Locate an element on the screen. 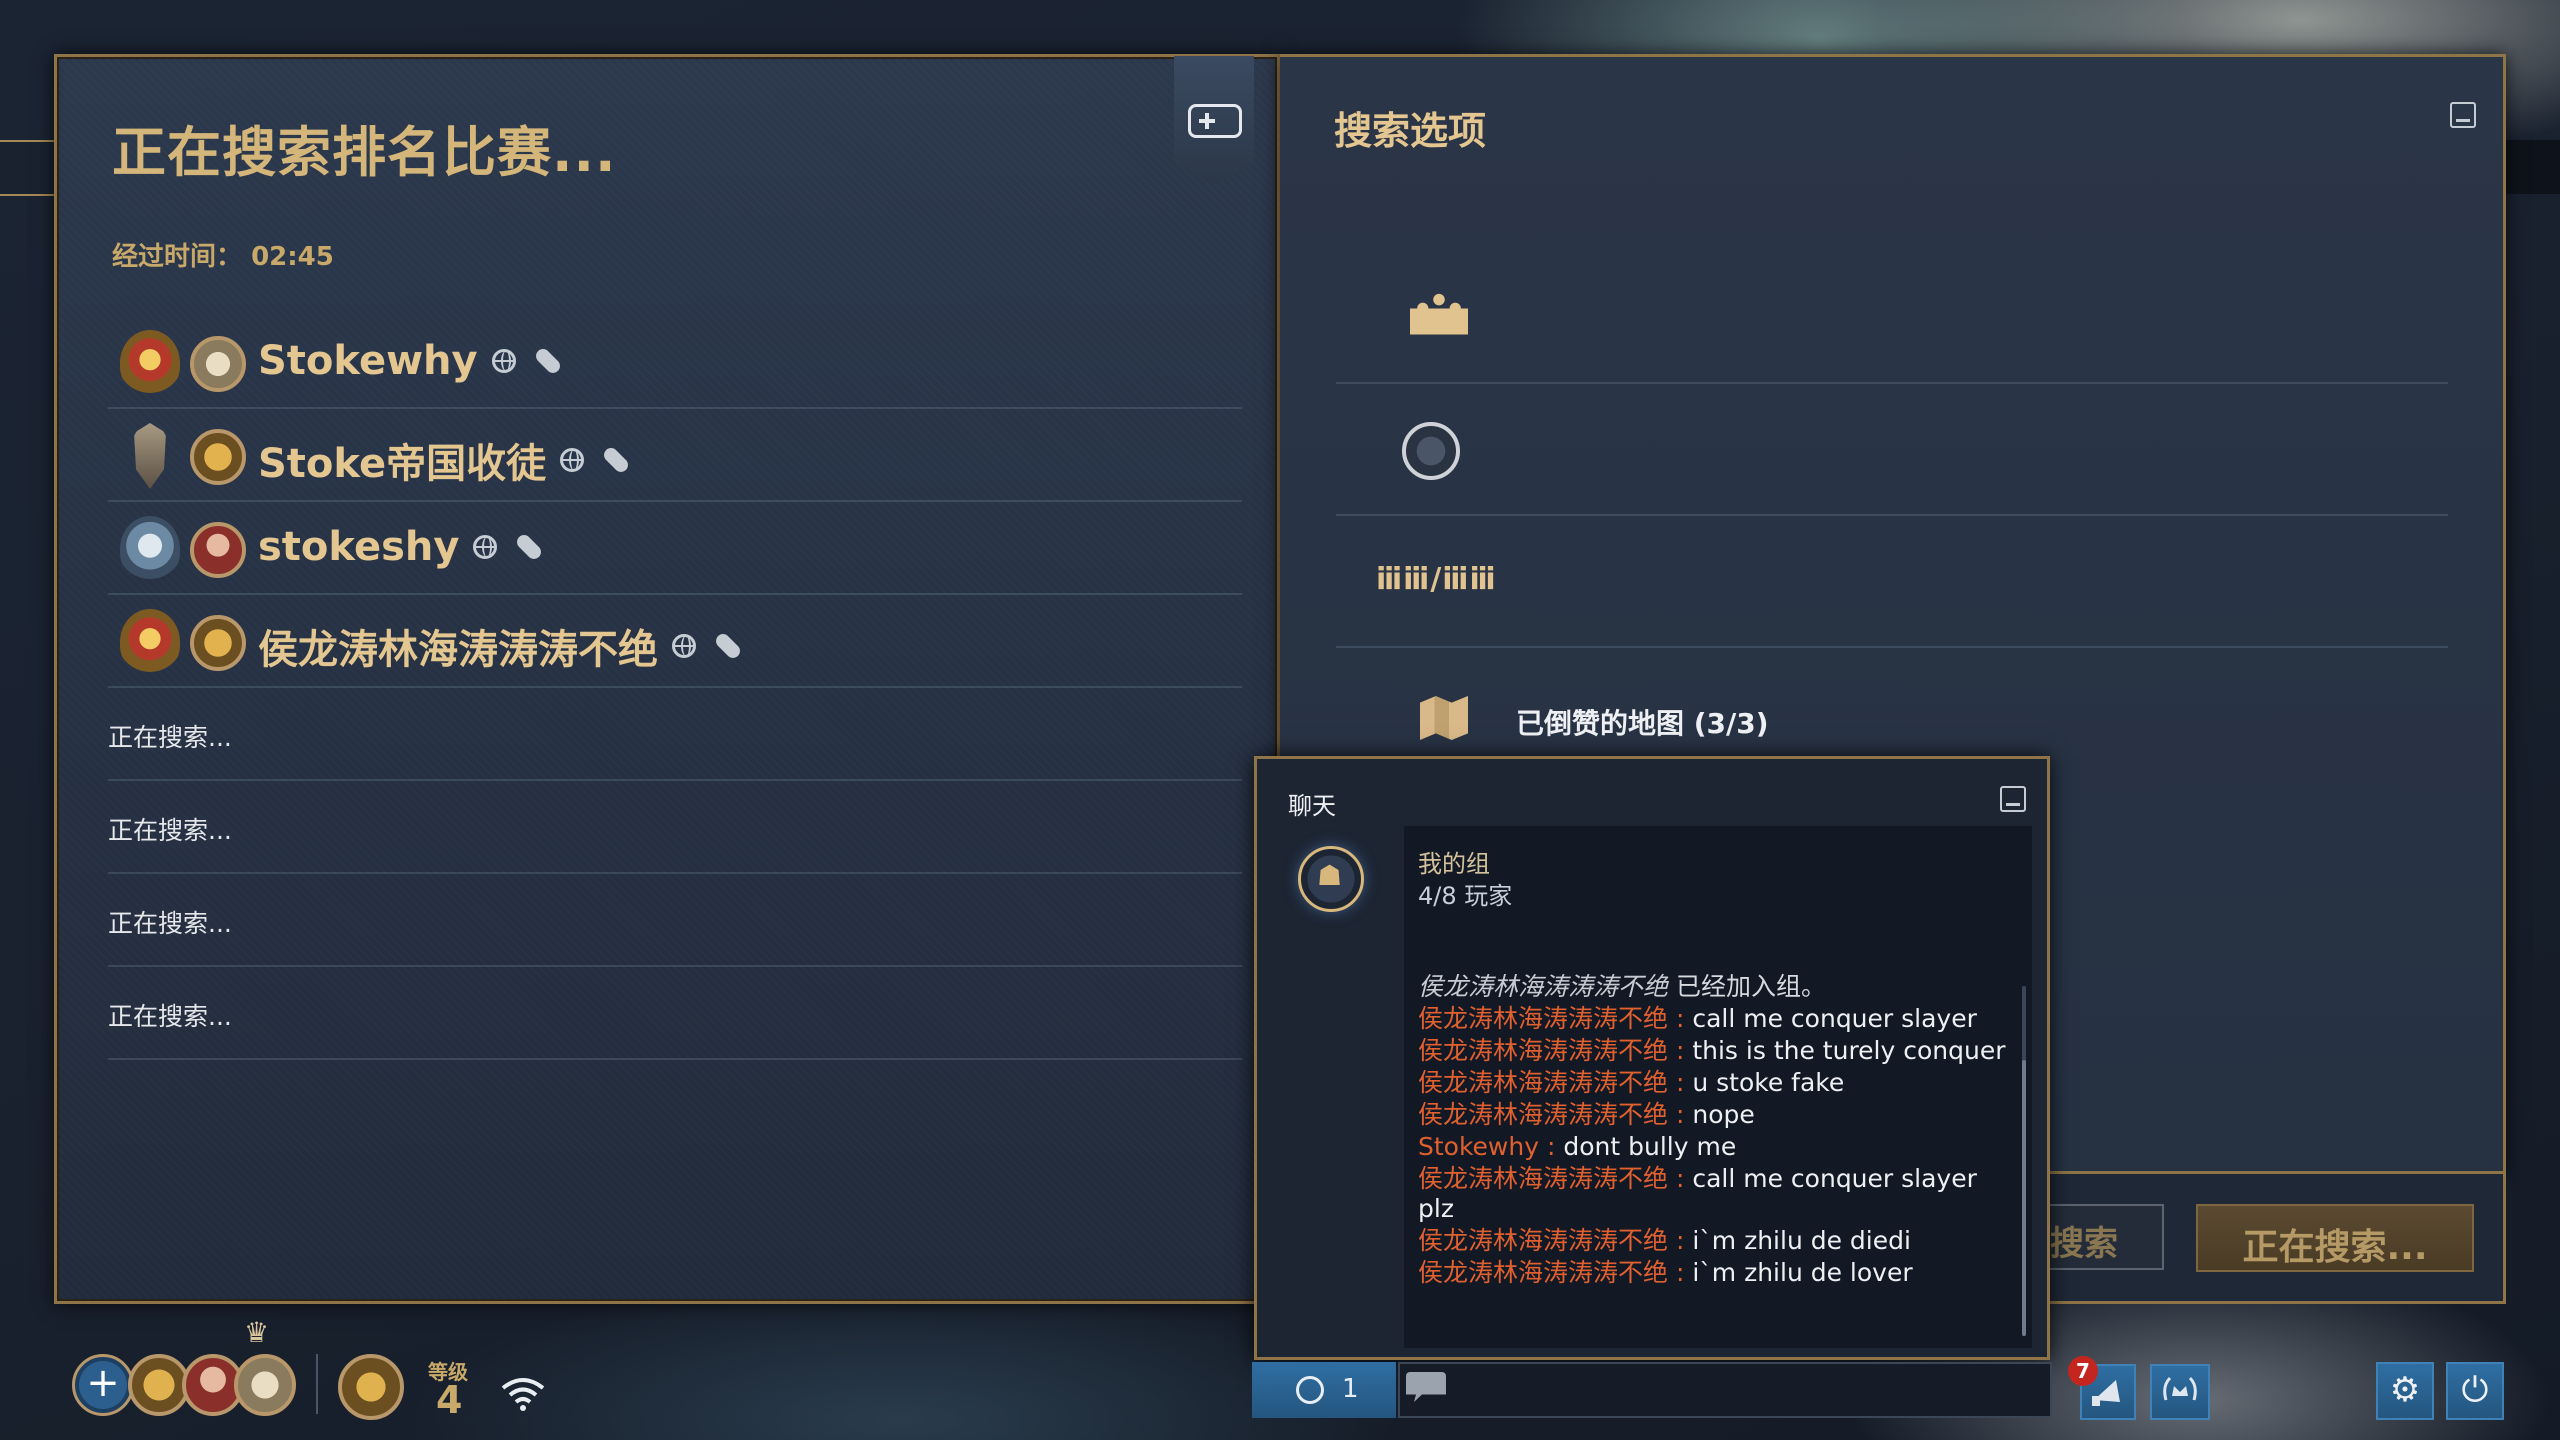 The width and height of the screenshot is (2560, 1440). chat-message: 侯龙涛林海涛涛涛不绝 已经加入组。 is located at coordinates (1716, 987).